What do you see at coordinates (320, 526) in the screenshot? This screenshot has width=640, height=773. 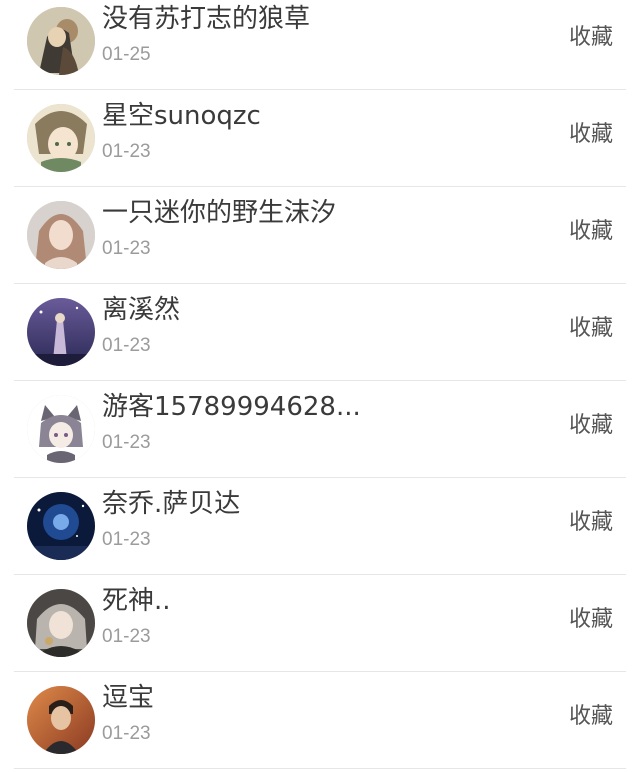 I see `list-item: 奈乔.萨贝达 01-23 收藏` at bounding box center [320, 526].